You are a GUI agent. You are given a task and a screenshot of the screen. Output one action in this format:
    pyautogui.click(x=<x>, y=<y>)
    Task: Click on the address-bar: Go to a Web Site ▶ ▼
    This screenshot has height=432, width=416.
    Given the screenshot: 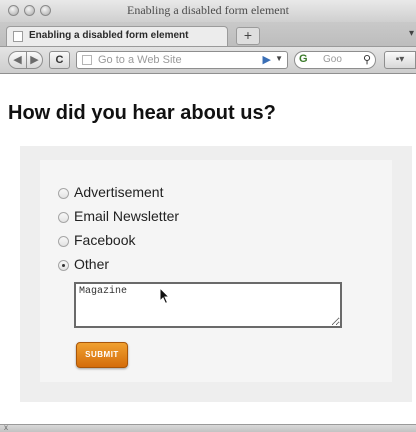 What is the action you would take?
    pyautogui.click(x=182, y=60)
    